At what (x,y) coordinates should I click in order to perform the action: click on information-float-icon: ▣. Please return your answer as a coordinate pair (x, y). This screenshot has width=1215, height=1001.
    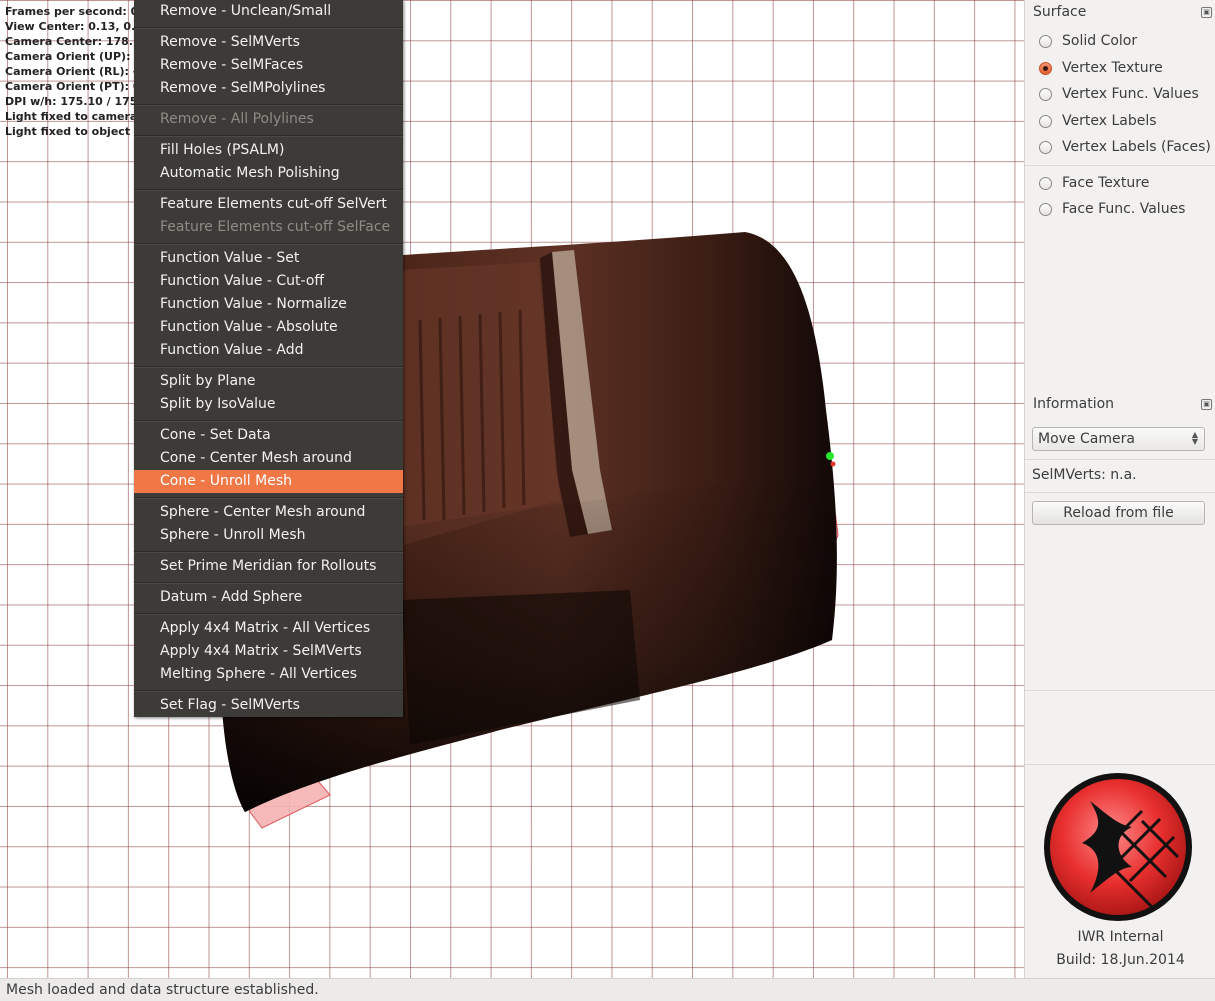
    Looking at the image, I should click on (1206, 404).